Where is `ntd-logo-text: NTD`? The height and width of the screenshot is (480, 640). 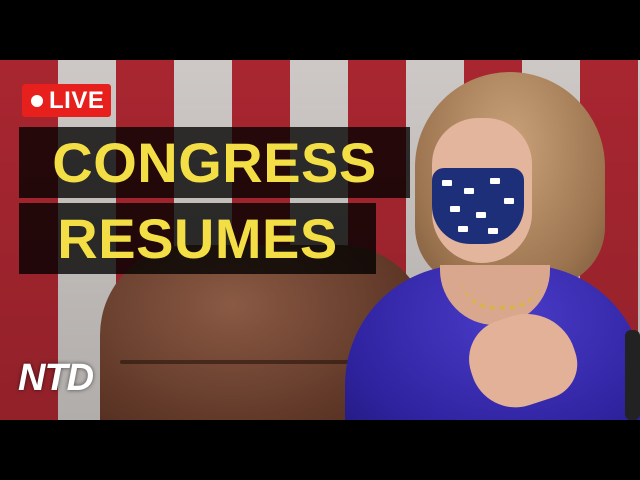
ntd-logo-text: NTD is located at coordinates (56, 377).